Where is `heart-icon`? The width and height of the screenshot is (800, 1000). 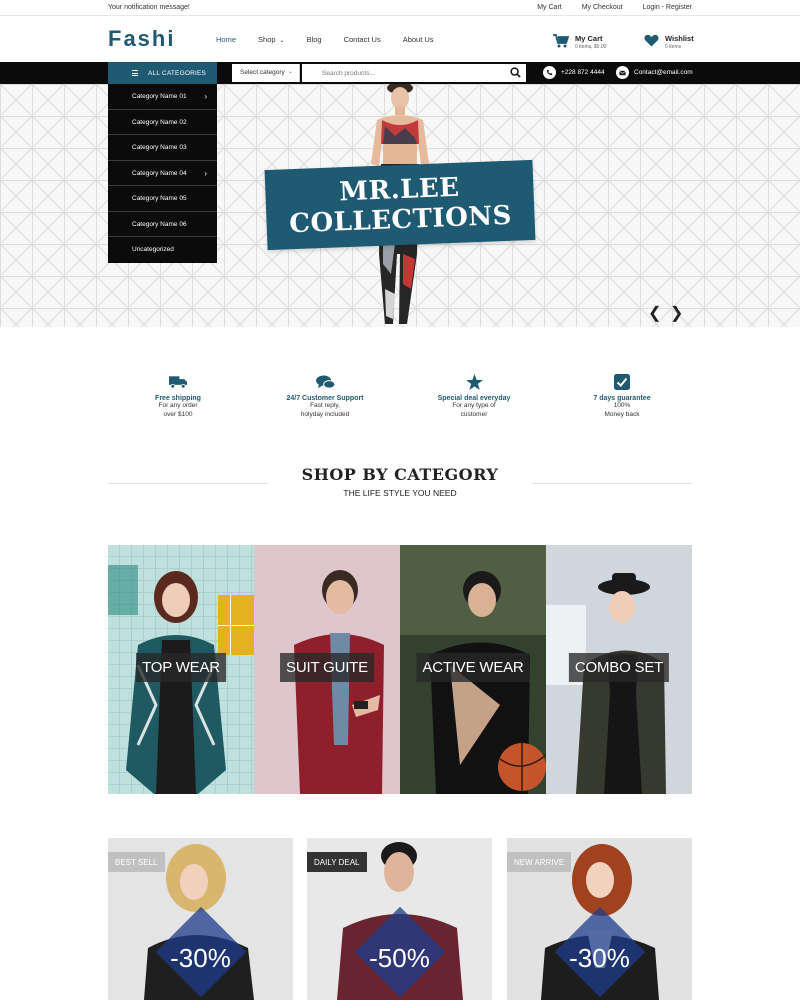 heart-icon is located at coordinates (651, 40).